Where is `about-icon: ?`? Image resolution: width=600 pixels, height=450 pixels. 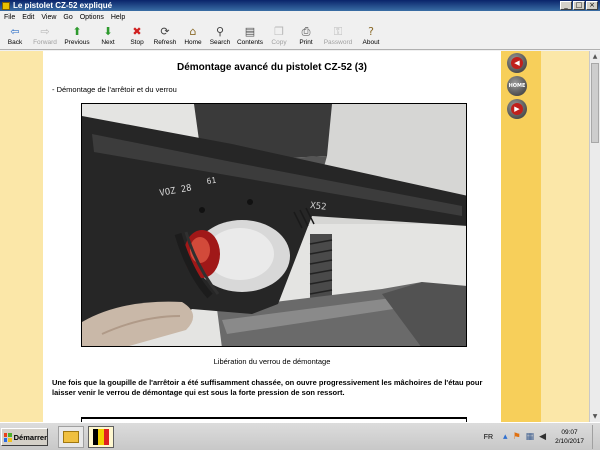 about-icon: ? is located at coordinates (371, 31).